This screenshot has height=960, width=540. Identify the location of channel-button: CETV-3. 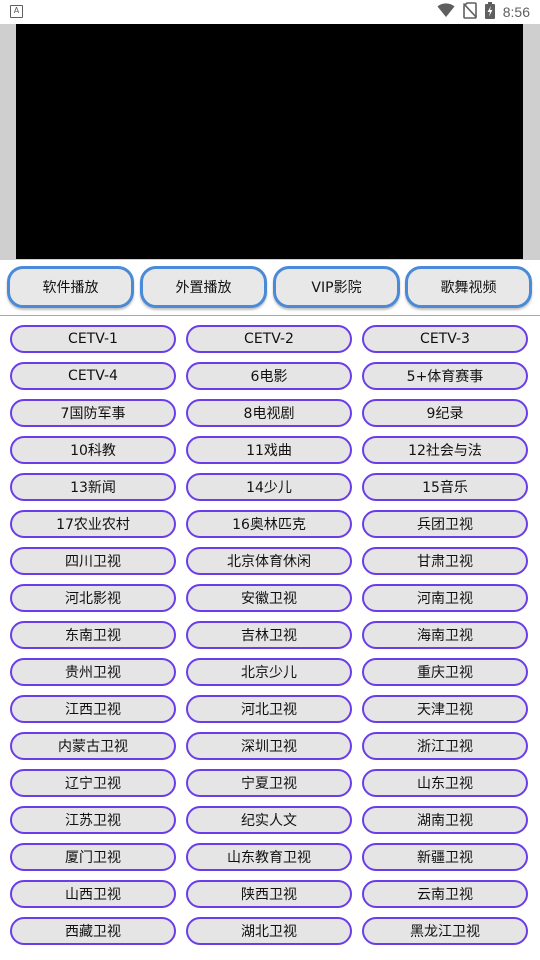
(445, 339).